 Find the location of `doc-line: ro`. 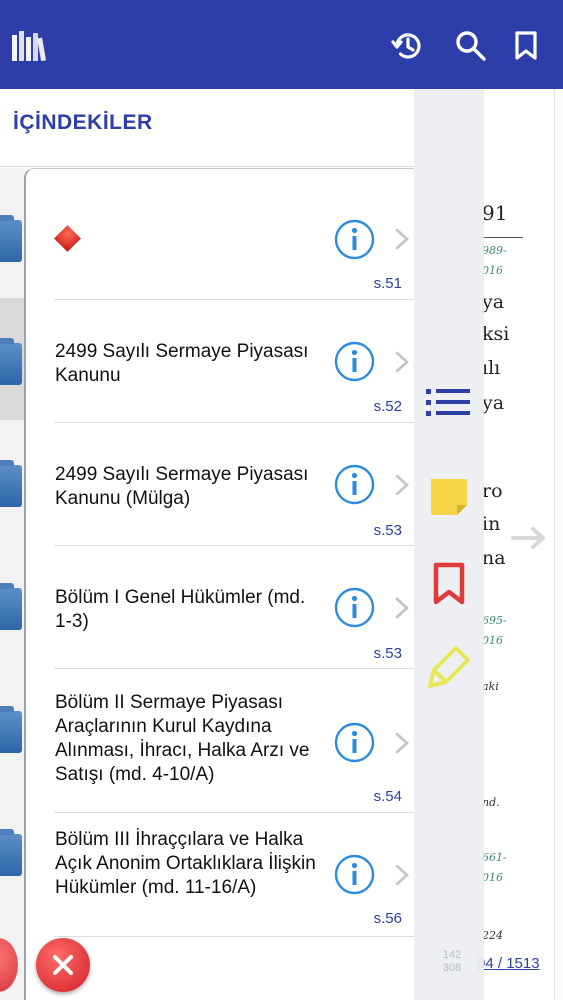

doc-line: ro is located at coordinates (492, 491).